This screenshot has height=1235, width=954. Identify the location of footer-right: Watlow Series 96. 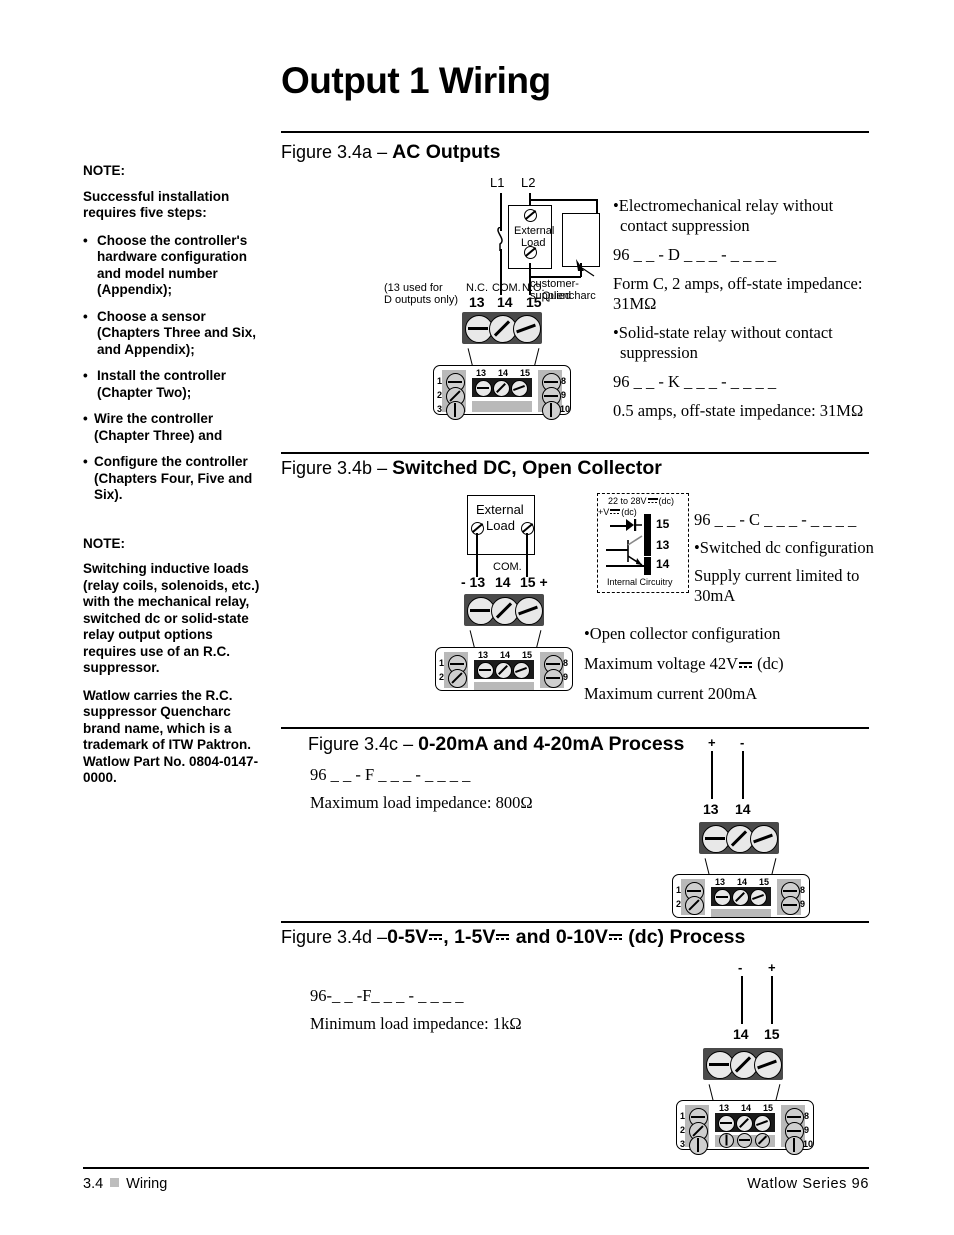
(808, 1184).